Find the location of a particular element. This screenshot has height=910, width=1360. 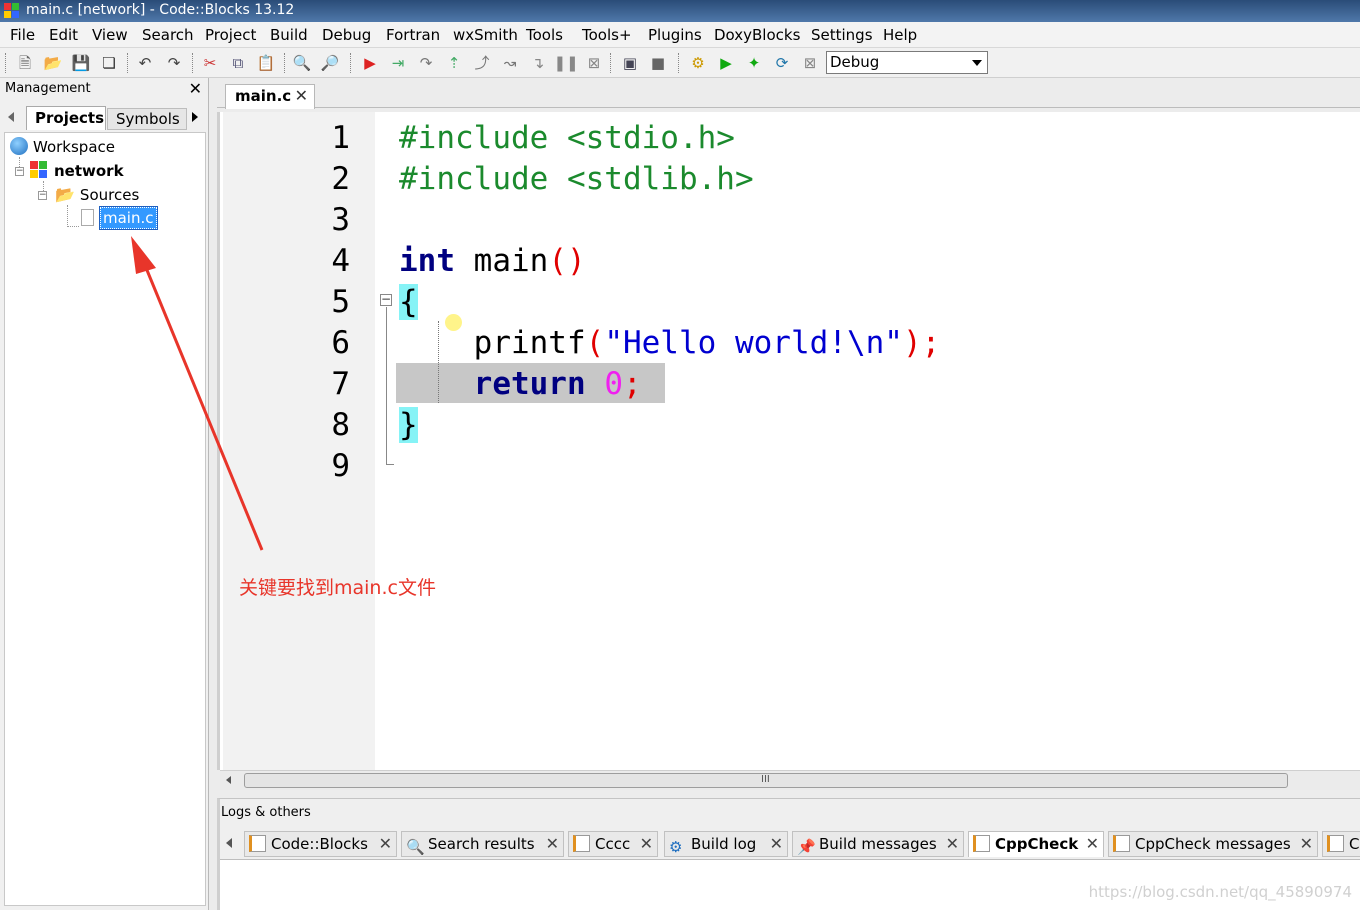

find-icon: 🔍 is located at coordinates (302, 63).